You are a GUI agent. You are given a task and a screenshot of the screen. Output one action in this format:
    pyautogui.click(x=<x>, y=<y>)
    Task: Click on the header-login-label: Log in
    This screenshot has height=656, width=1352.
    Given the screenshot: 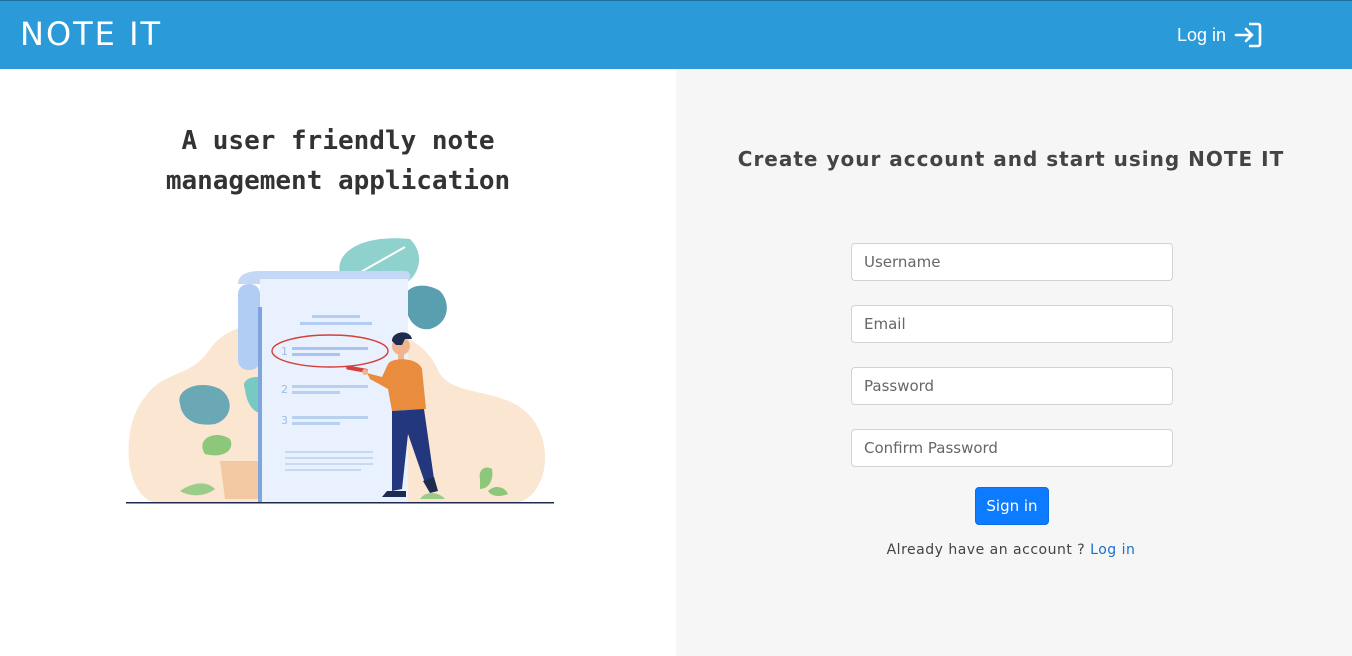 What is the action you would take?
    pyautogui.click(x=1202, y=34)
    